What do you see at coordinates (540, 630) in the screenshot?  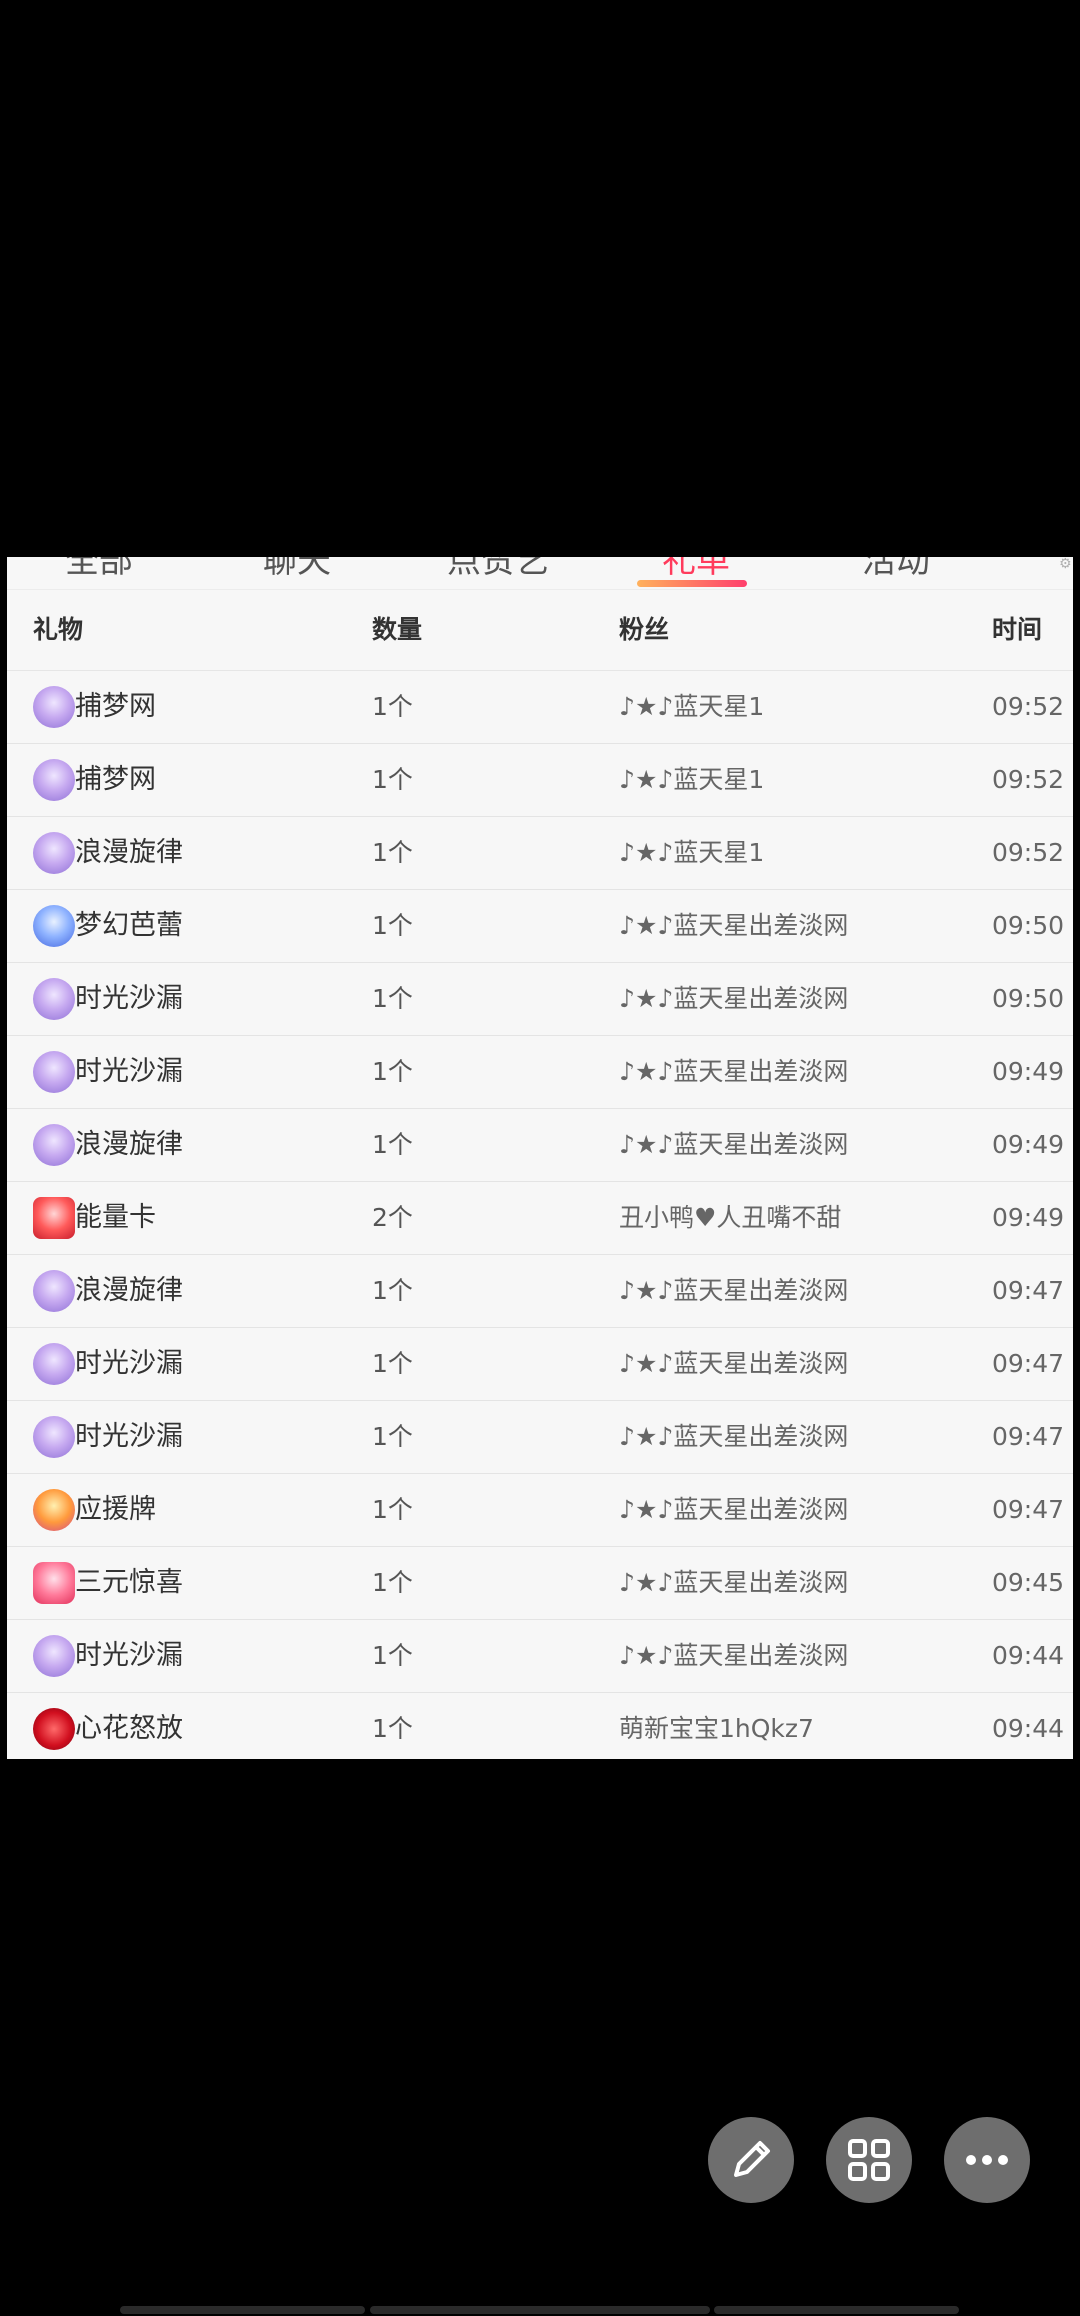 I see `table-header: 礼物 数量 粉丝 时间` at bounding box center [540, 630].